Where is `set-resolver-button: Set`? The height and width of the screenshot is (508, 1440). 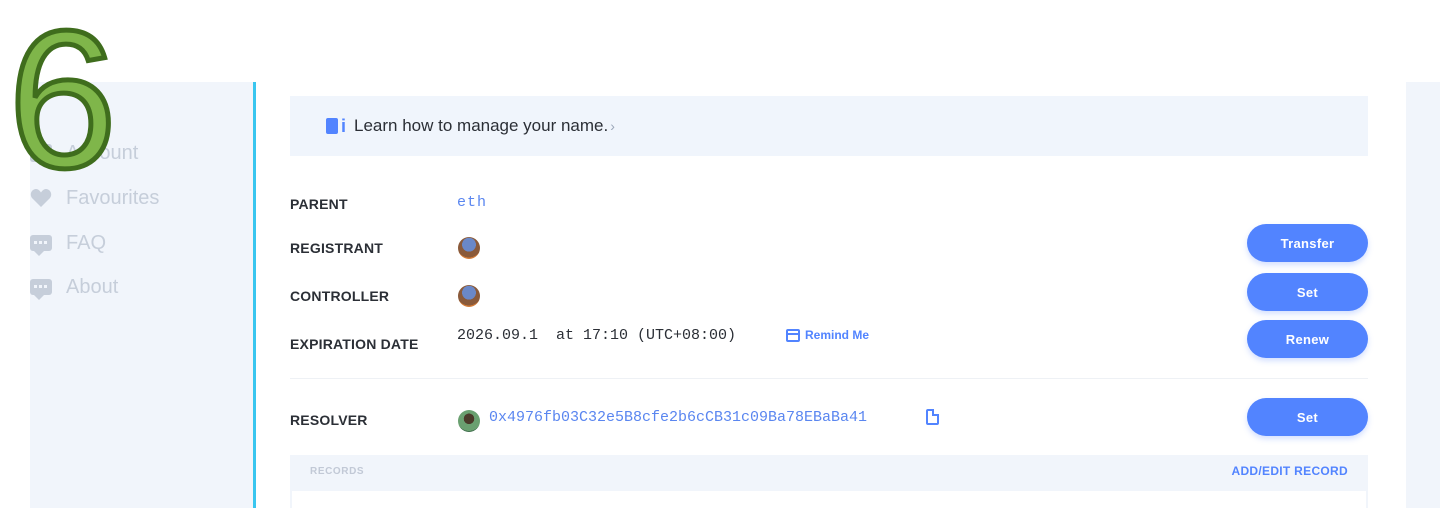
set-resolver-button: Set is located at coordinates (1307, 417).